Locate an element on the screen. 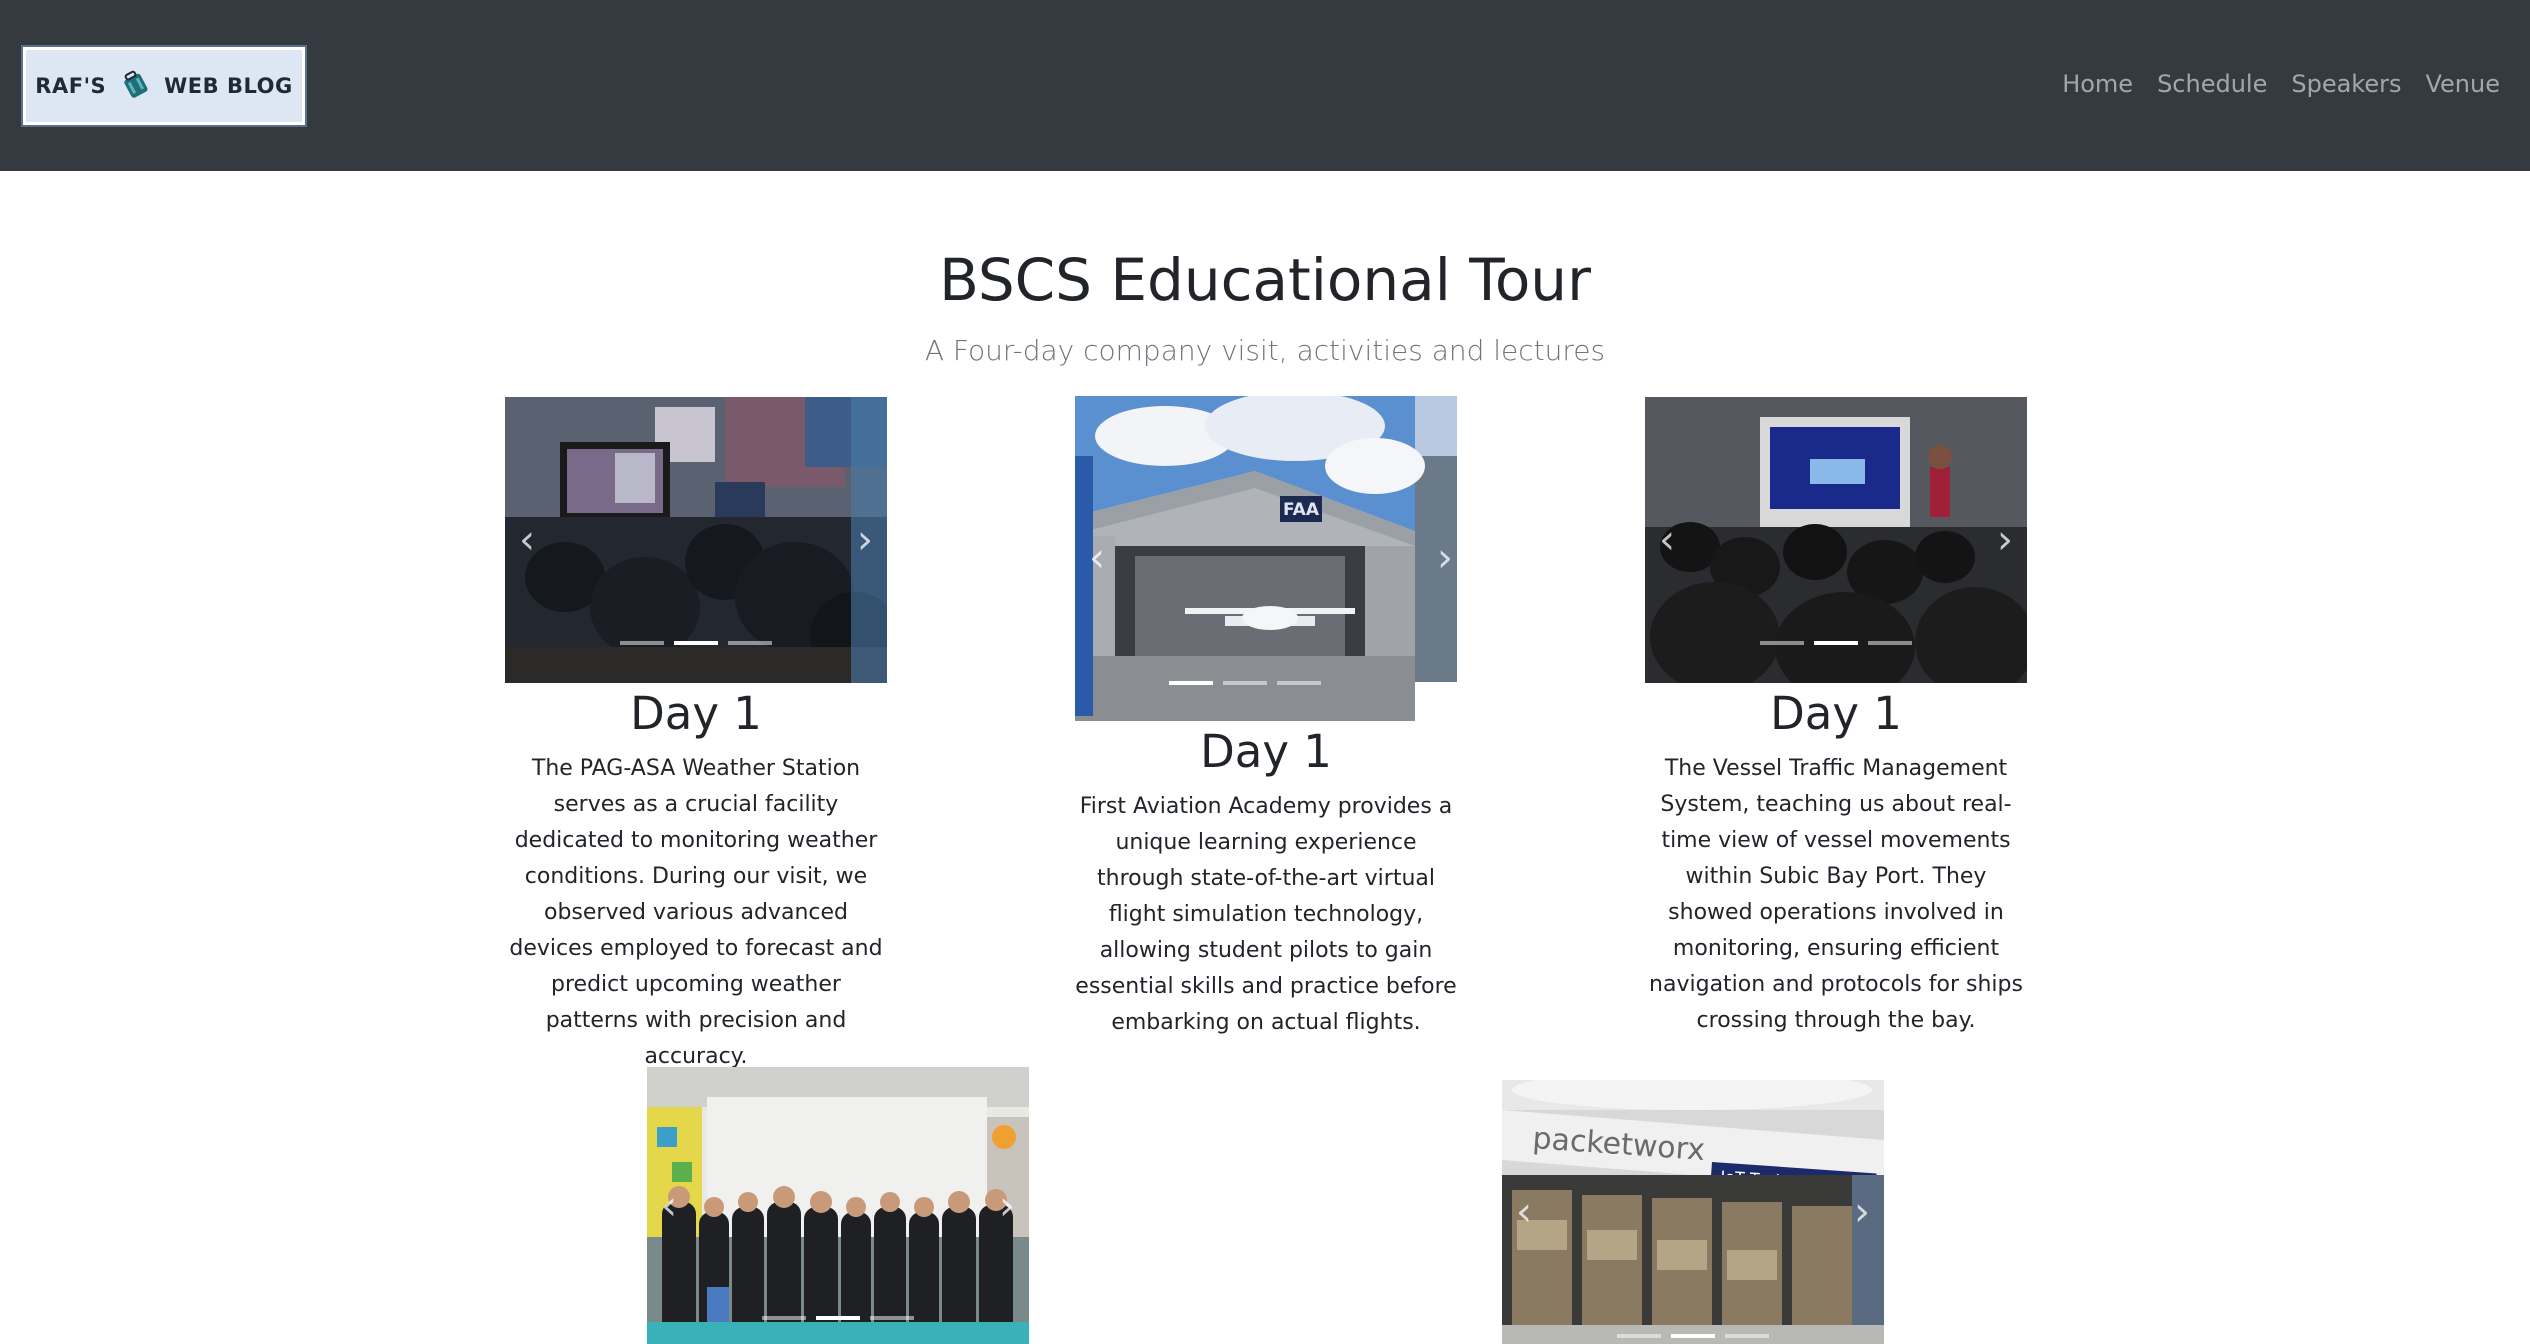 This screenshot has width=2530, height=1344. carousel-aviation: FAA ‹ › is located at coordinates (1266, 558).